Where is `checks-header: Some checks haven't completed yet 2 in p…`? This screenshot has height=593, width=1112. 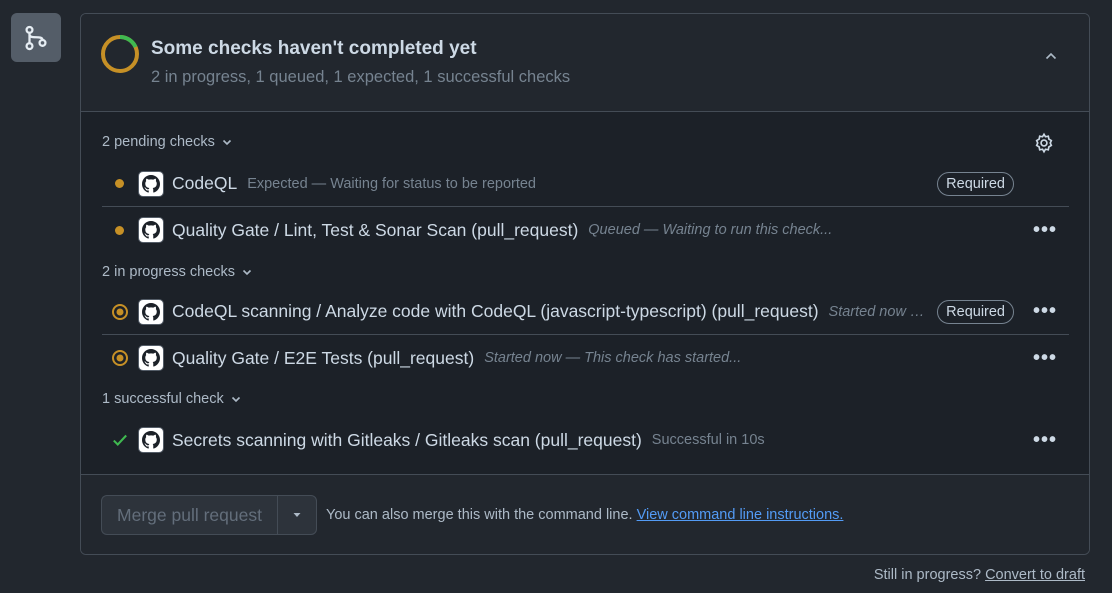 checks-header: Some checks haven't completed yet 2 in p… is located at coordinates (585, 63).